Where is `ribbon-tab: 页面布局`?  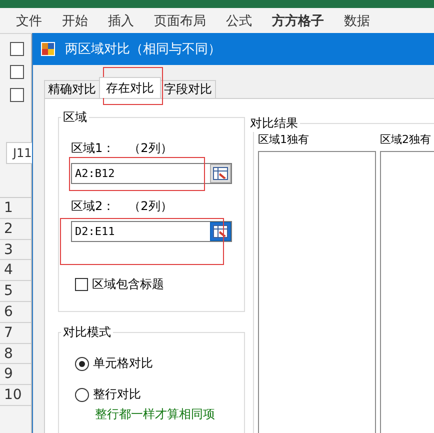 ribbon-tab: 页面布局 is located at coordinates (180, 21).